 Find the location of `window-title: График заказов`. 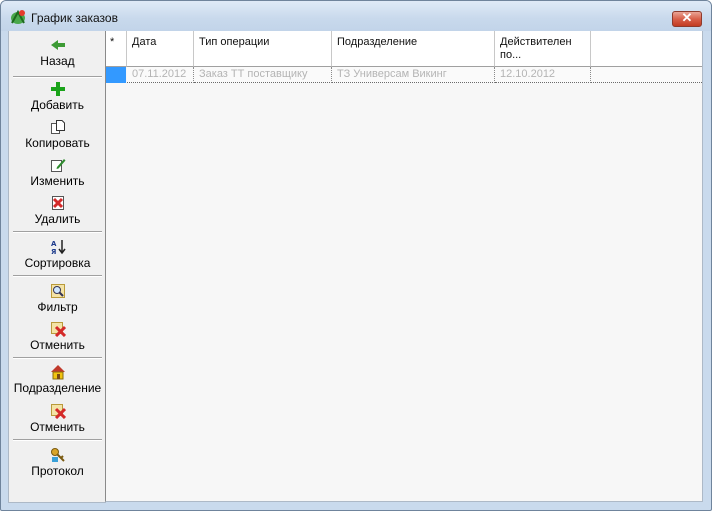

window-title: График заказов is located at coordinates (74, 18).